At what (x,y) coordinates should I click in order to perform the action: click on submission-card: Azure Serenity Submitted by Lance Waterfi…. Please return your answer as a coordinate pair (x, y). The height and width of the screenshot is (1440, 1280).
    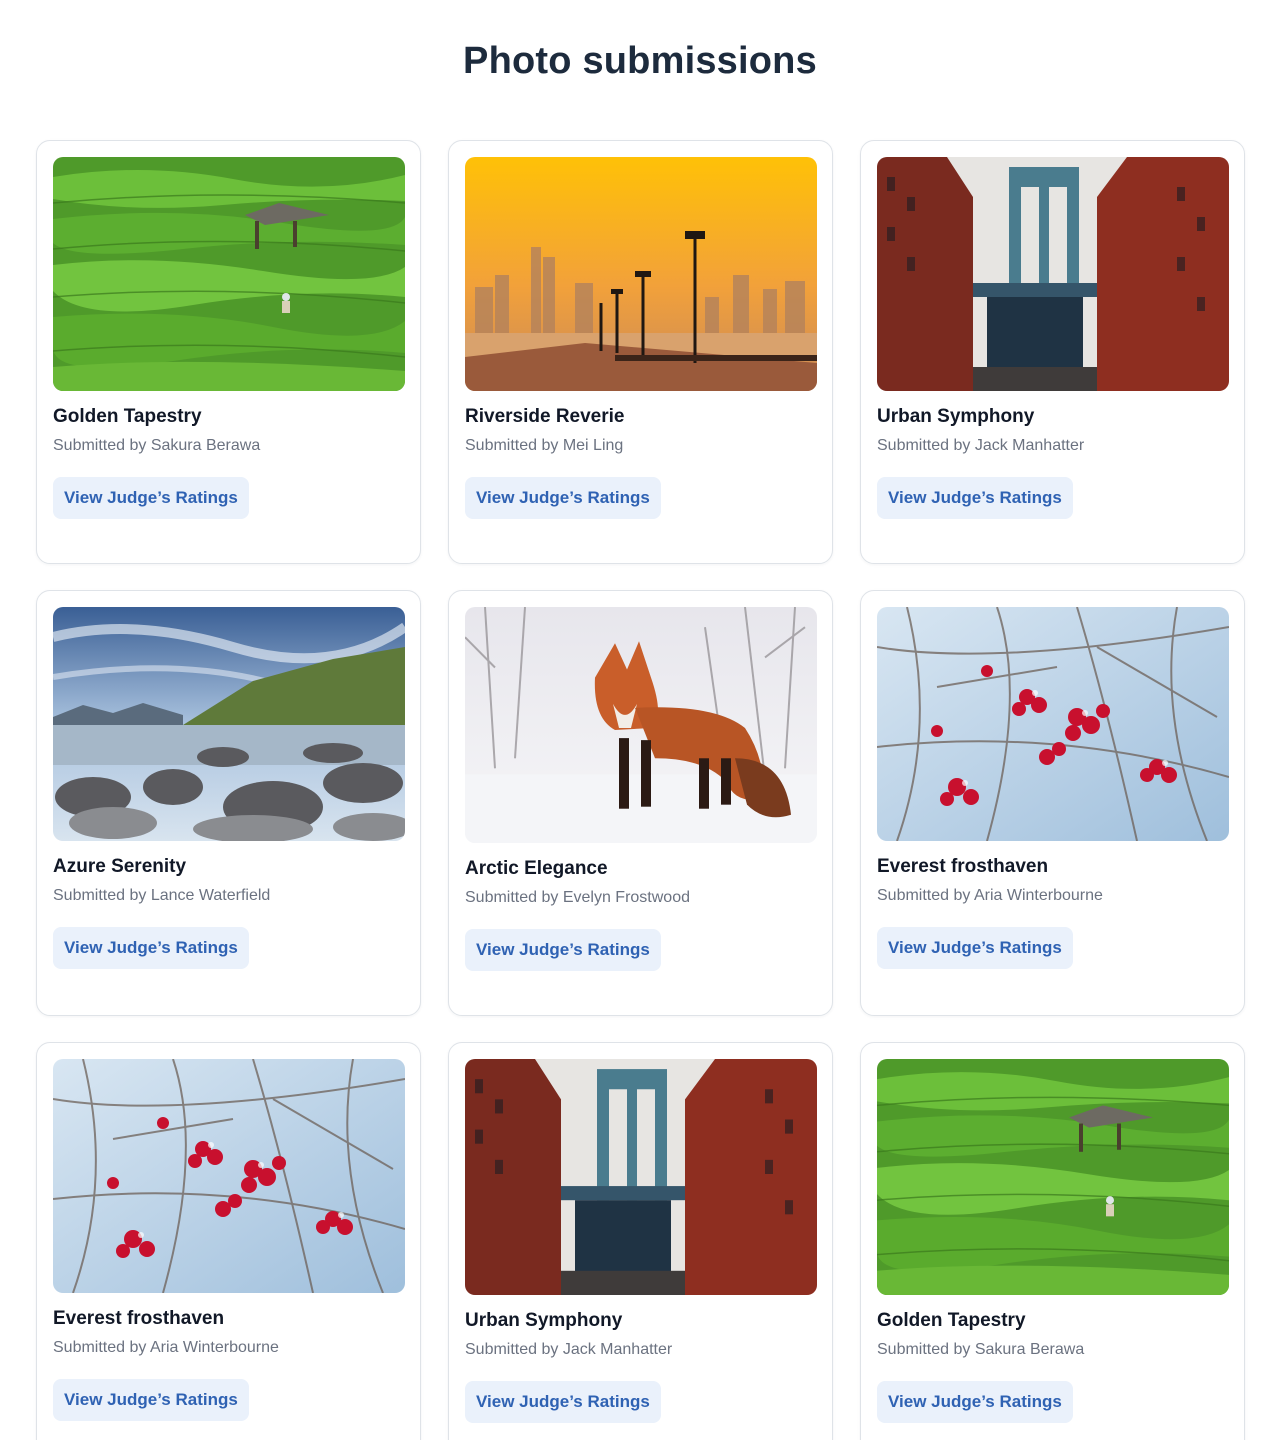
    Looking at the image, I should click on (228, 803).